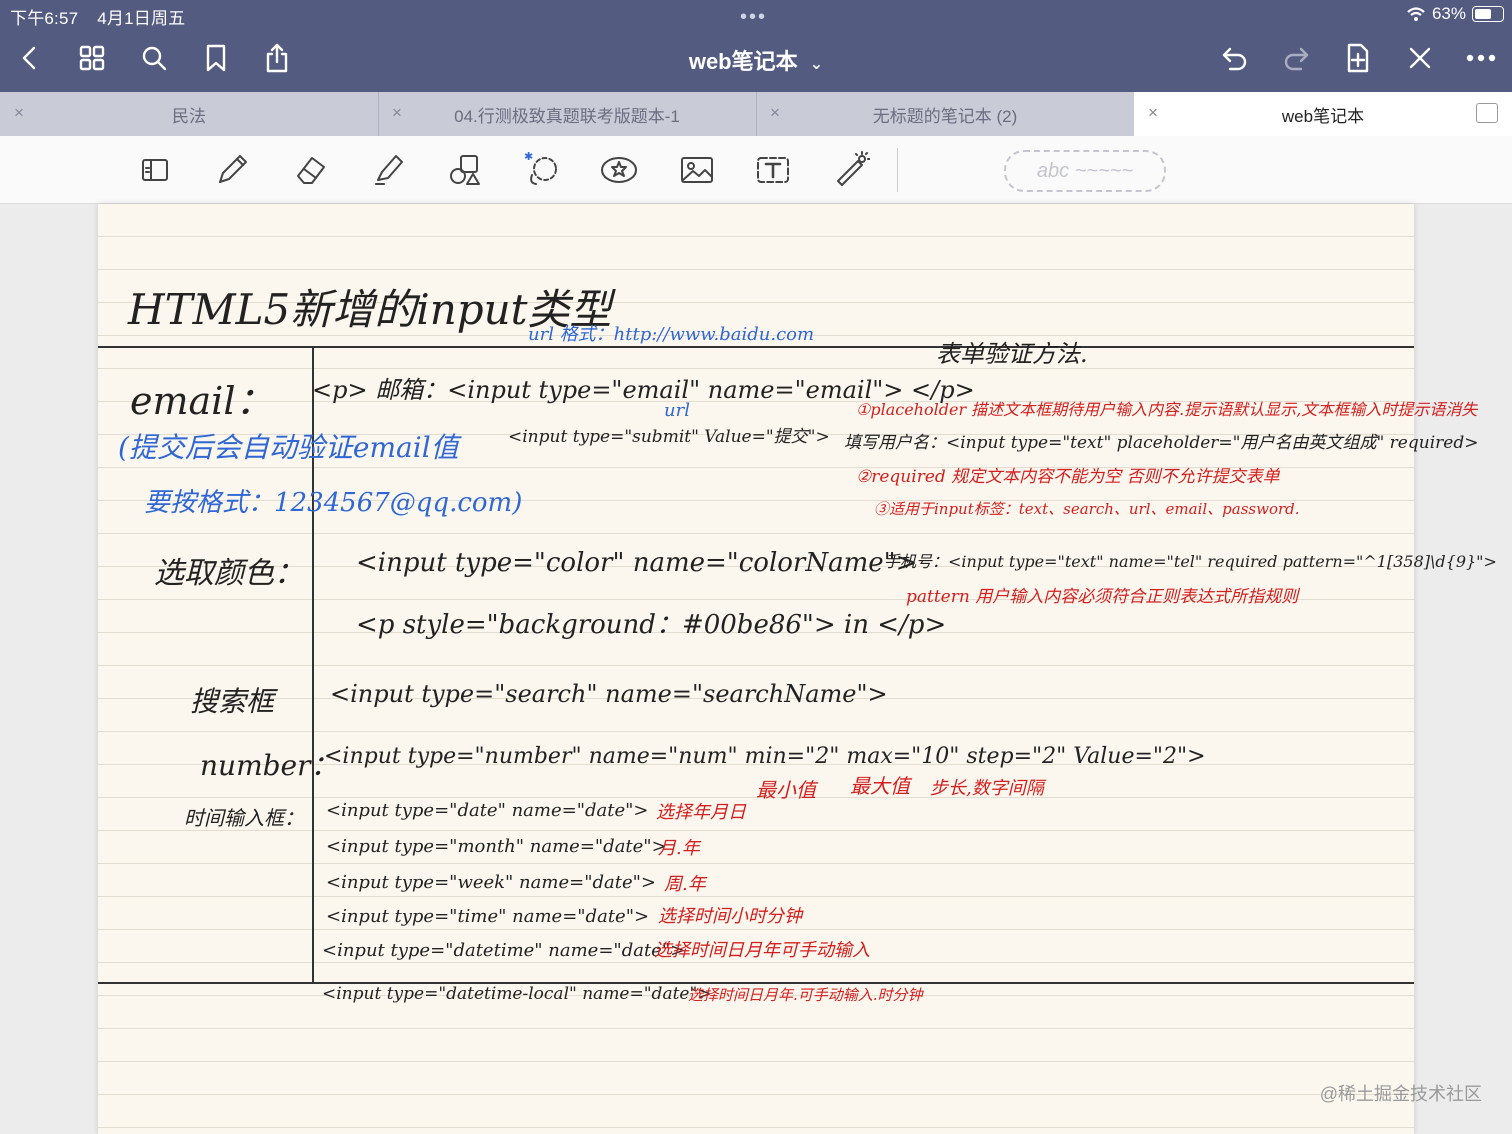 The width and height of the screenshot is (1512, 1134). I want to click on pen-icon, so click(232, 170).